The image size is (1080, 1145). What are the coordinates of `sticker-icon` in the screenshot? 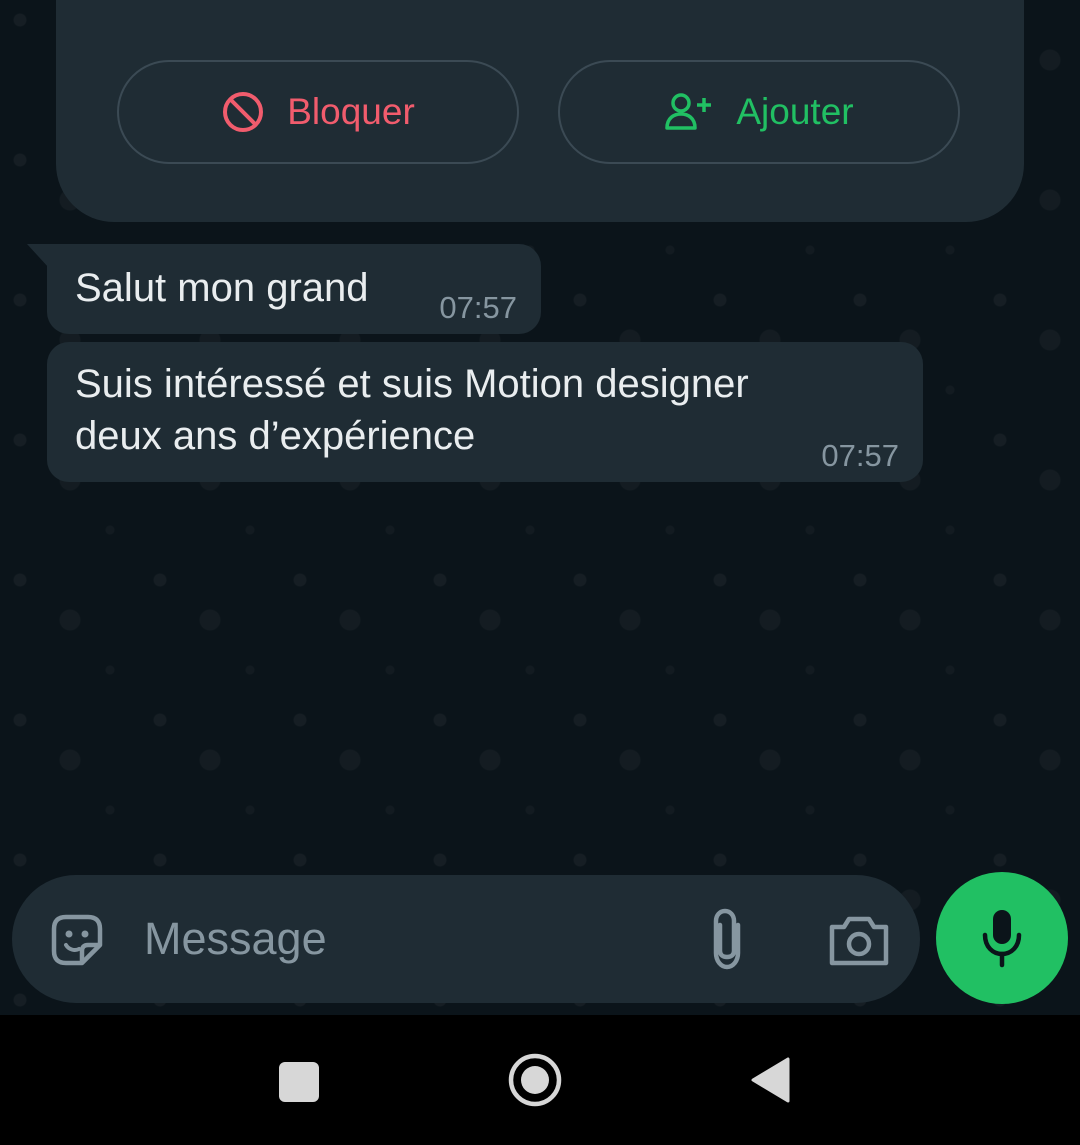 It's located at (77, 940).